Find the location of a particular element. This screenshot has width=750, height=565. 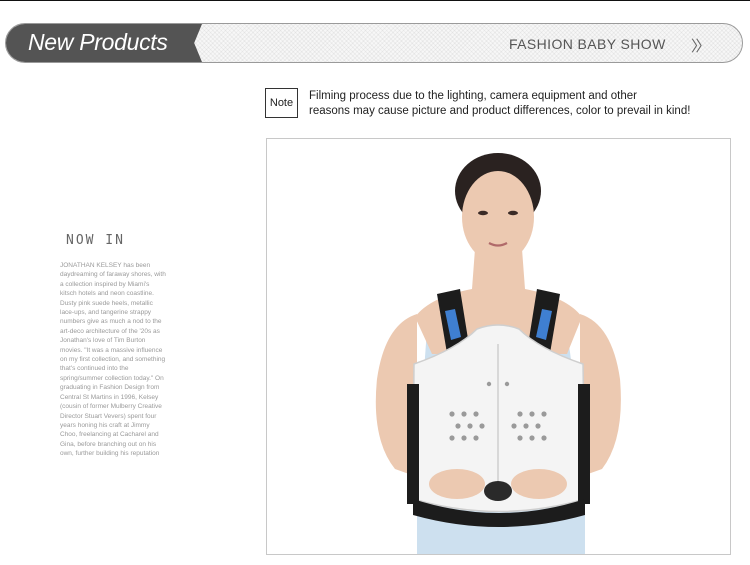

right-hand is located at coordinates (539, 484).